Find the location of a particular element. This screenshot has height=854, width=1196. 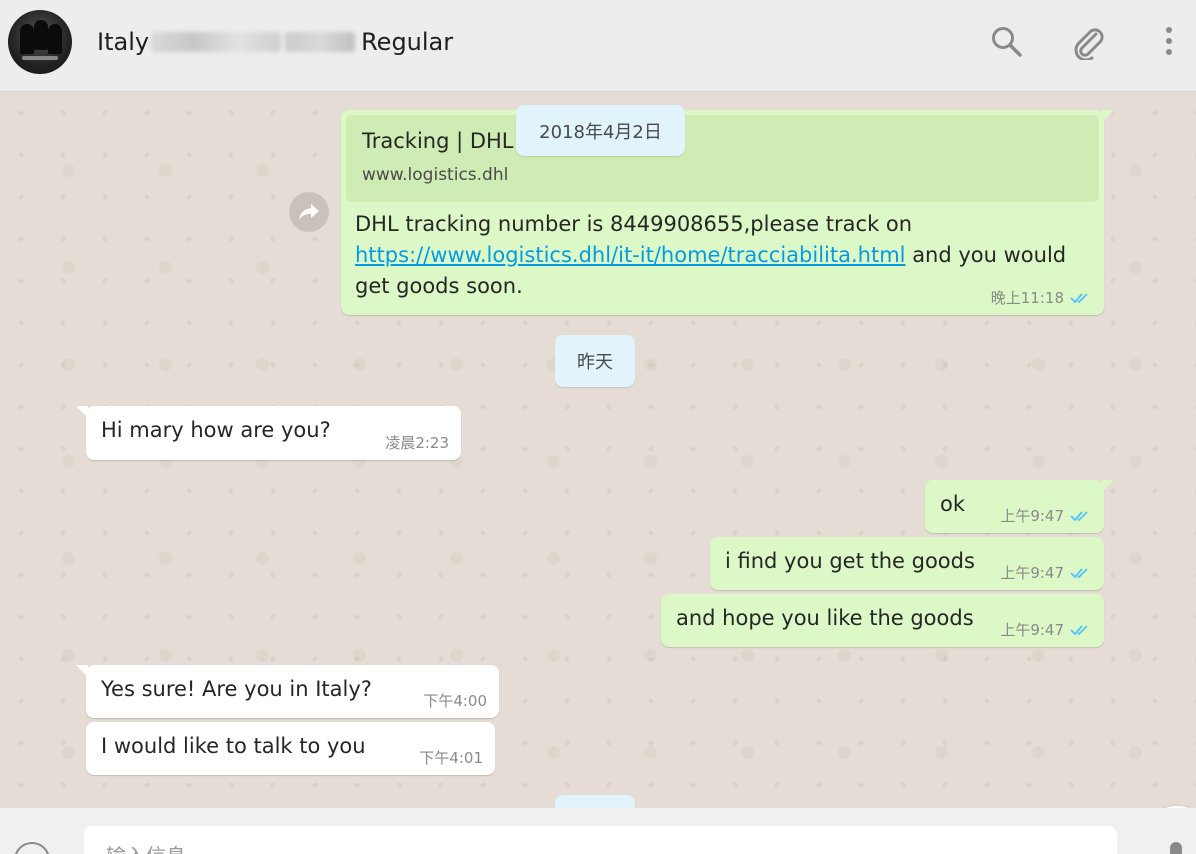

message-text: Yes sure! Are you in Italy? is located at coordinates (236, 689).